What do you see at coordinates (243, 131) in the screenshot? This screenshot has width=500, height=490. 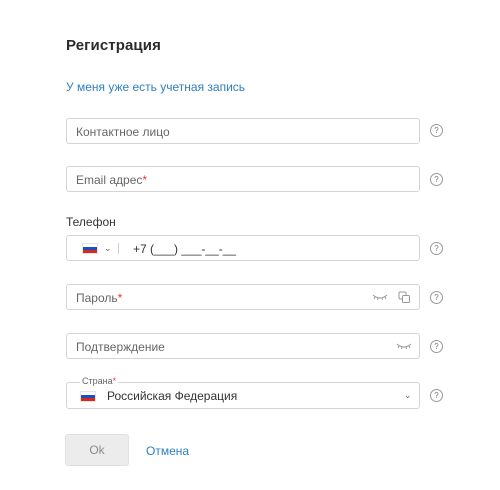 I see `contact-person-field: Контактное лицо` at bounding box center [243, 131].